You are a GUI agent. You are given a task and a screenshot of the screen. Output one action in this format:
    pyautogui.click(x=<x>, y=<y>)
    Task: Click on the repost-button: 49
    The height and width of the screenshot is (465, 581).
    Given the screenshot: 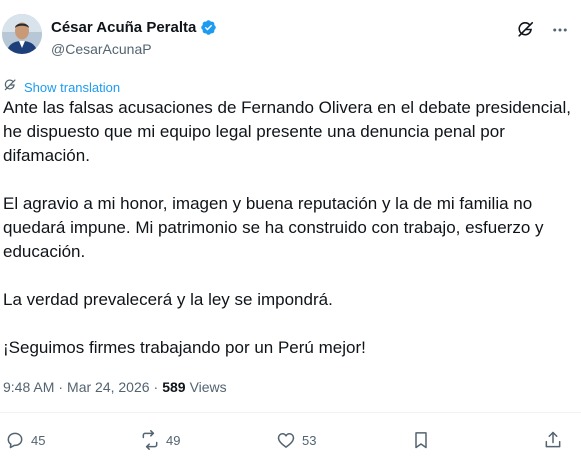 What is the action you would take?
    pyautogui.click(x=160, y=440)
    